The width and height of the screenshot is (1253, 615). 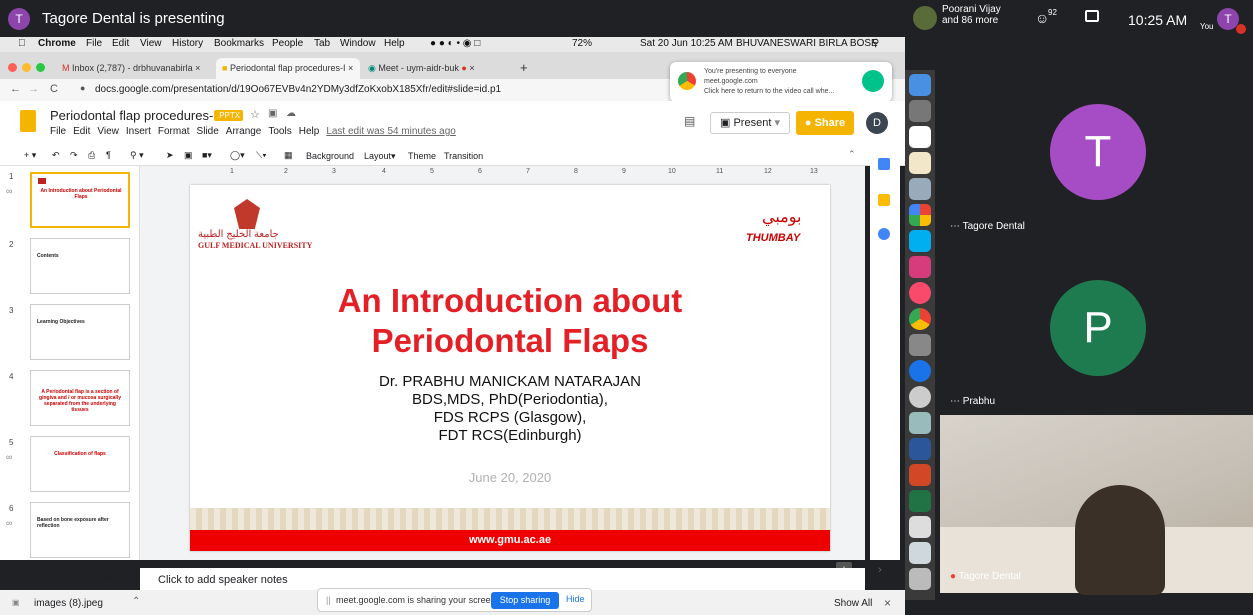 I want to click on doc-menu-help: Help, so click(x=309, y=131).